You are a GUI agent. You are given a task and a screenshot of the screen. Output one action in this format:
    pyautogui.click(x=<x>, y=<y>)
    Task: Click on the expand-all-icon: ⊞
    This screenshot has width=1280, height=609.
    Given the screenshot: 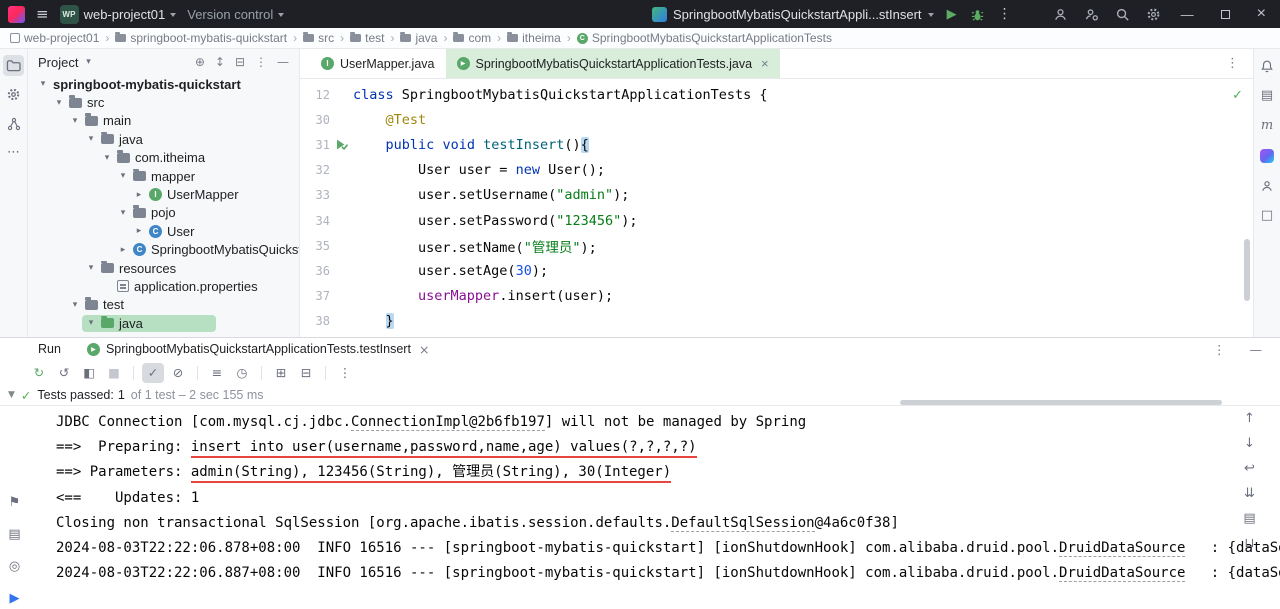 What is the action you would take?
    pyautogui.click(x=281, y=373)
    